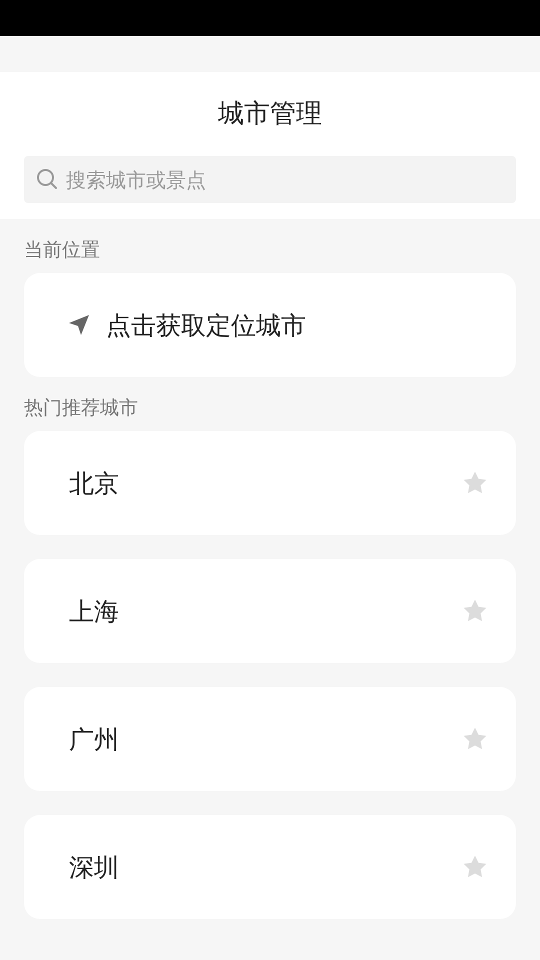 This screenshot has width=540, height=960. I want to click on city-name: 广州, so click(94, 740).